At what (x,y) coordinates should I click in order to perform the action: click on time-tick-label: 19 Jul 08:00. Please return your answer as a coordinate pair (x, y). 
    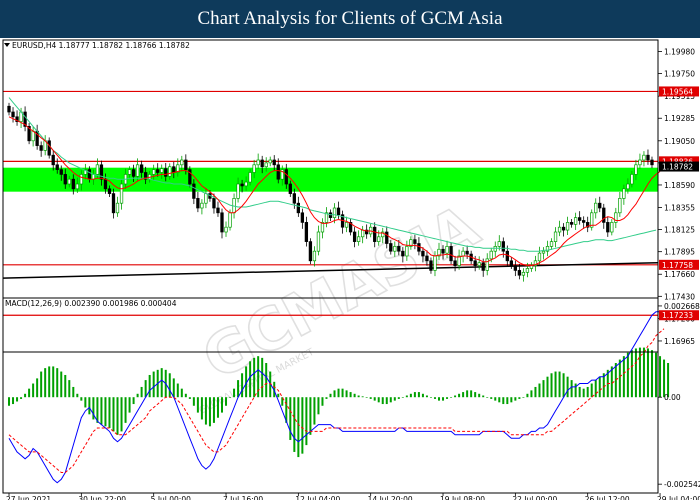
    Looking at the image, I should click on (462, 497).